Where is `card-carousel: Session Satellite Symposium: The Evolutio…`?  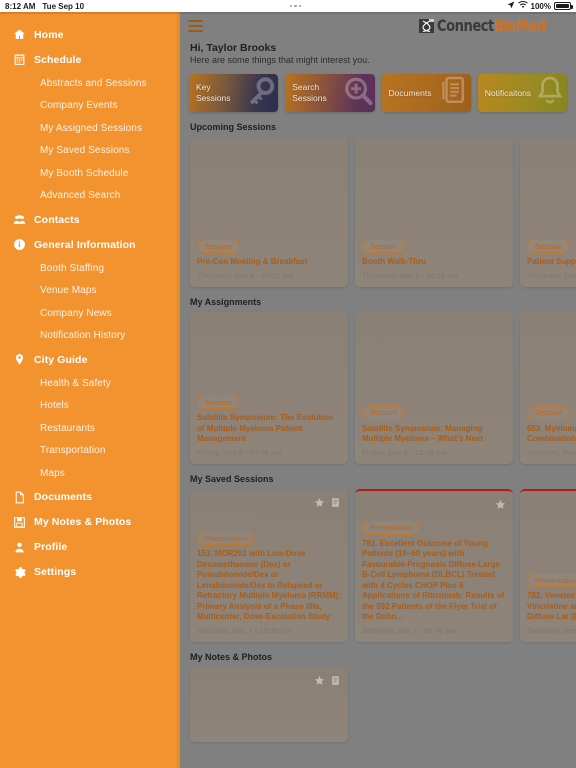
card-carousel: Session Satellite Symposium: The Evolutio… is located at coordinates (383, 388).